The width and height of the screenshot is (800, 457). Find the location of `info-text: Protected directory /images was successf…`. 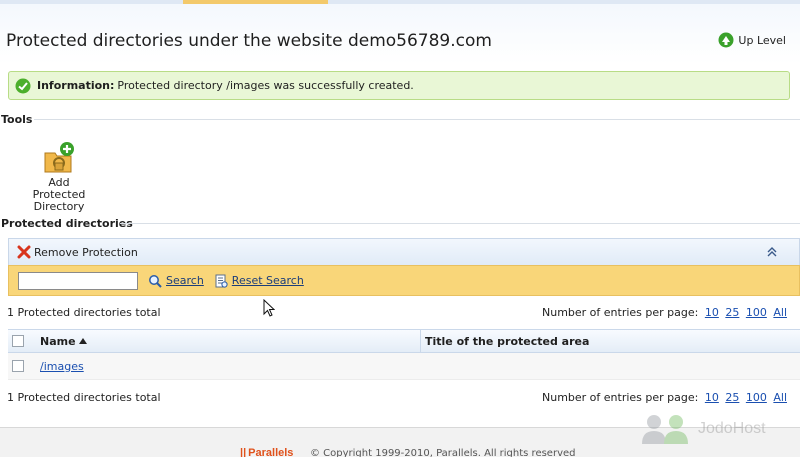

info-text: Protected directory /images was successf… is located at coordinates (265, 85).